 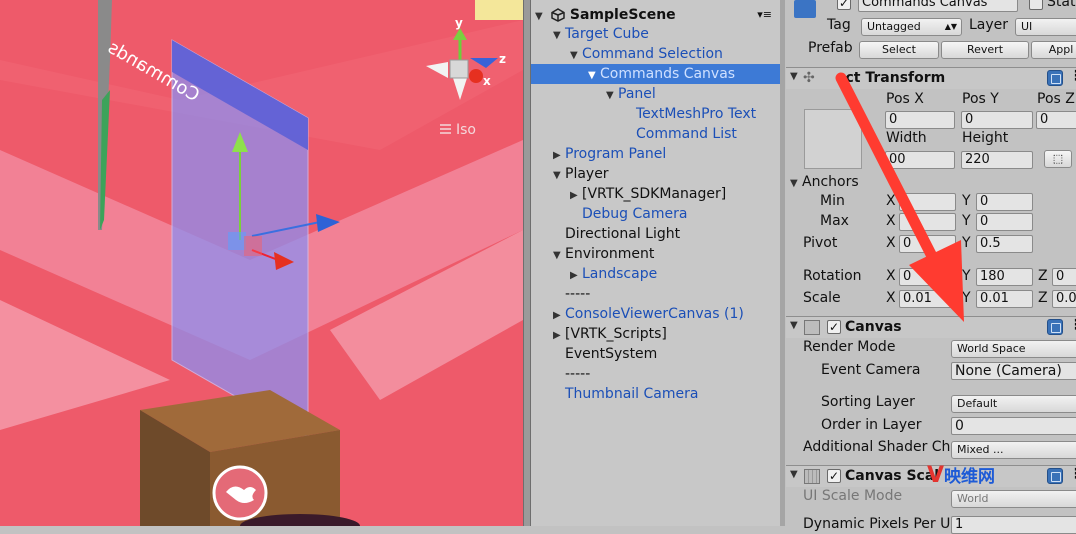 I want to click on active-checkbox: ✓, so click(x=844, y=5).